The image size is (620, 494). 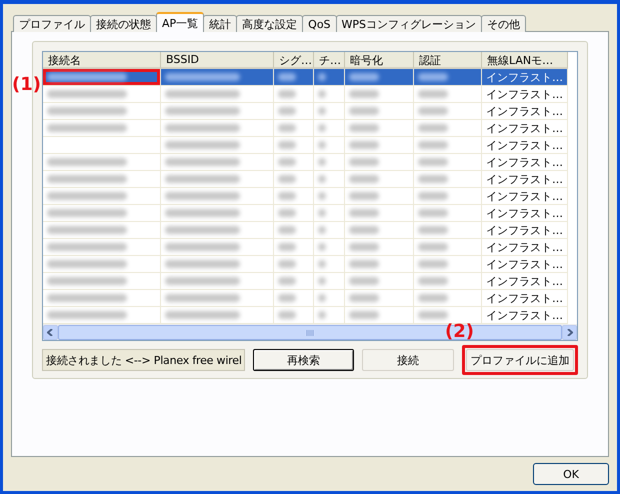 I want to click on ok-button: OK, so click(x=571, y=474).